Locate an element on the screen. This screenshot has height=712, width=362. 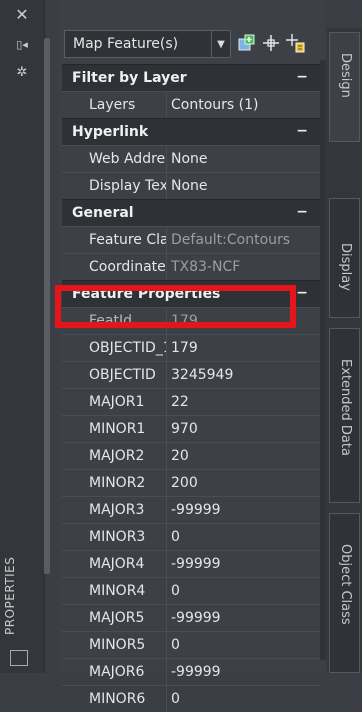
property-row: Feature Cla...Default:Contours is located at coordinates (191, 239).